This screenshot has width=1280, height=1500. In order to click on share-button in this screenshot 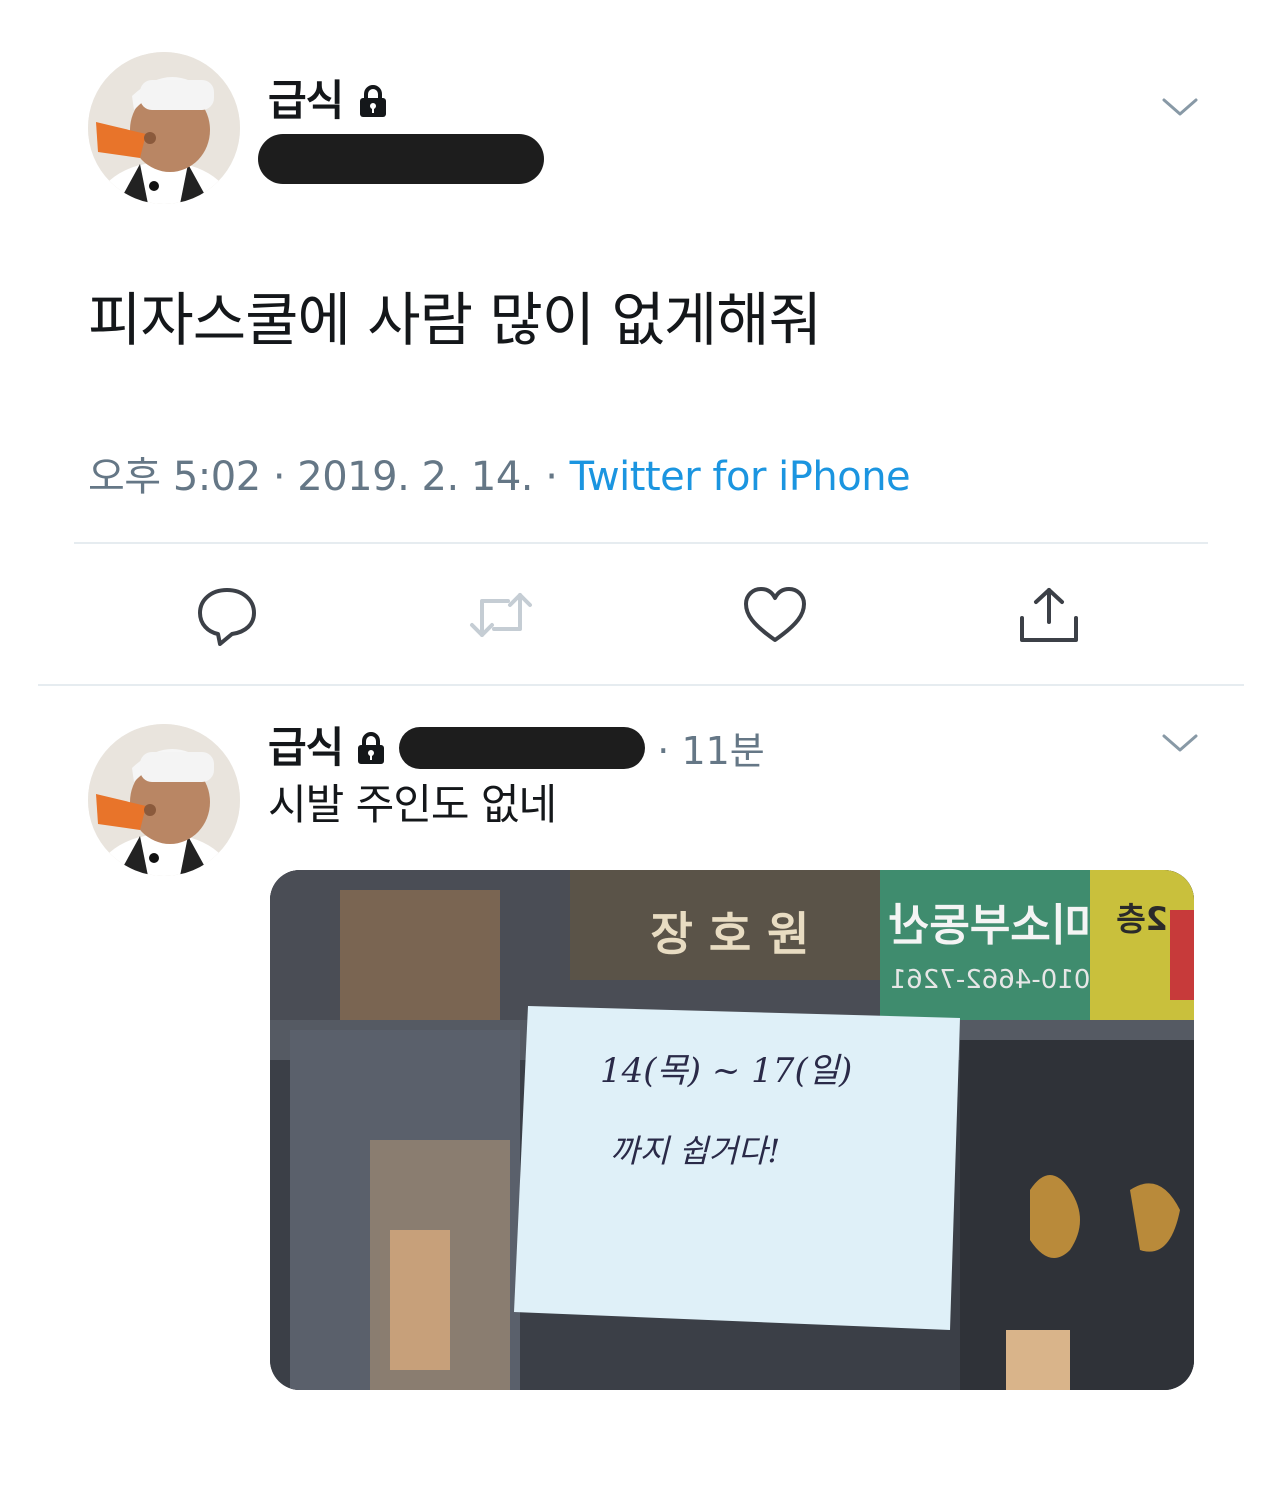, I will do `click(1049, 615)`.